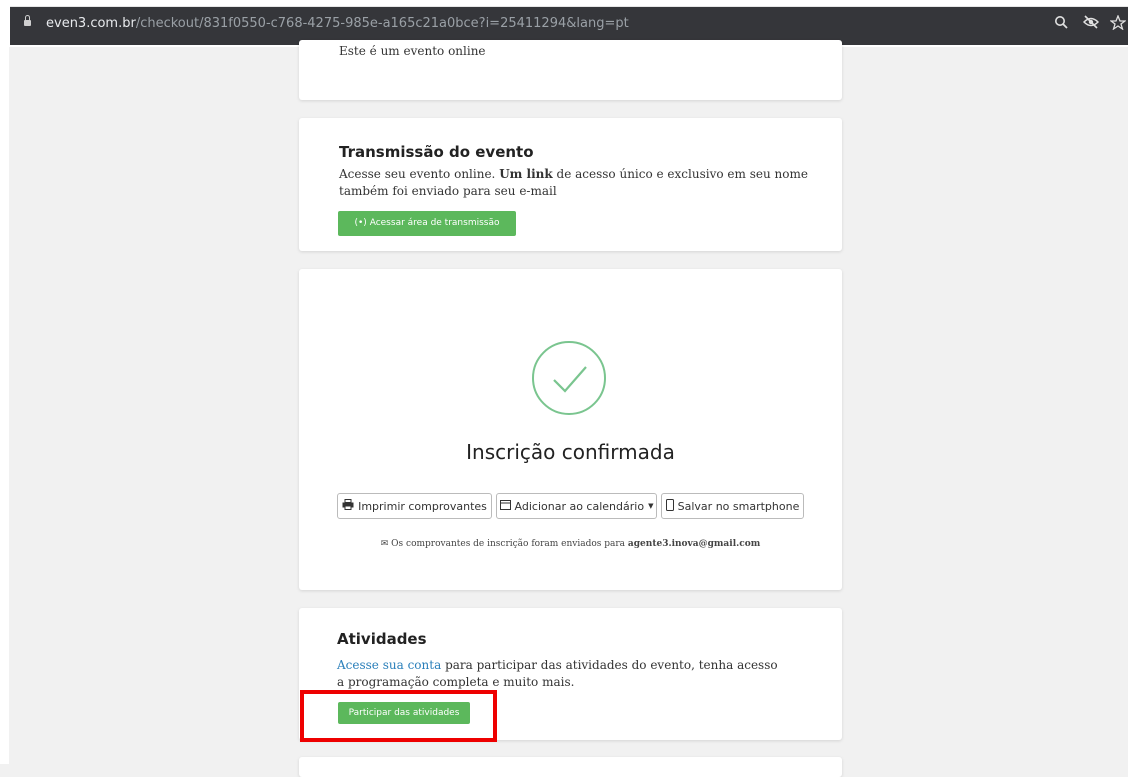 The image size is (1128, 777). What do you see at coordinates (434, 223) in the screenshot?
I see `access-transmission-label: Acessar área de transmissão` at bounding box center [434, 223].